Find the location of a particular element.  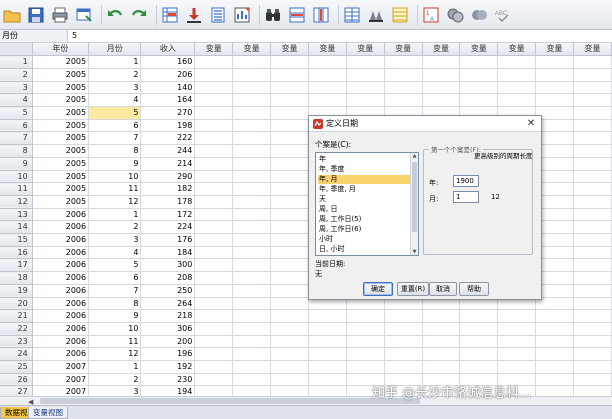

cell-month: 6 is located at coordinates (115, 278).